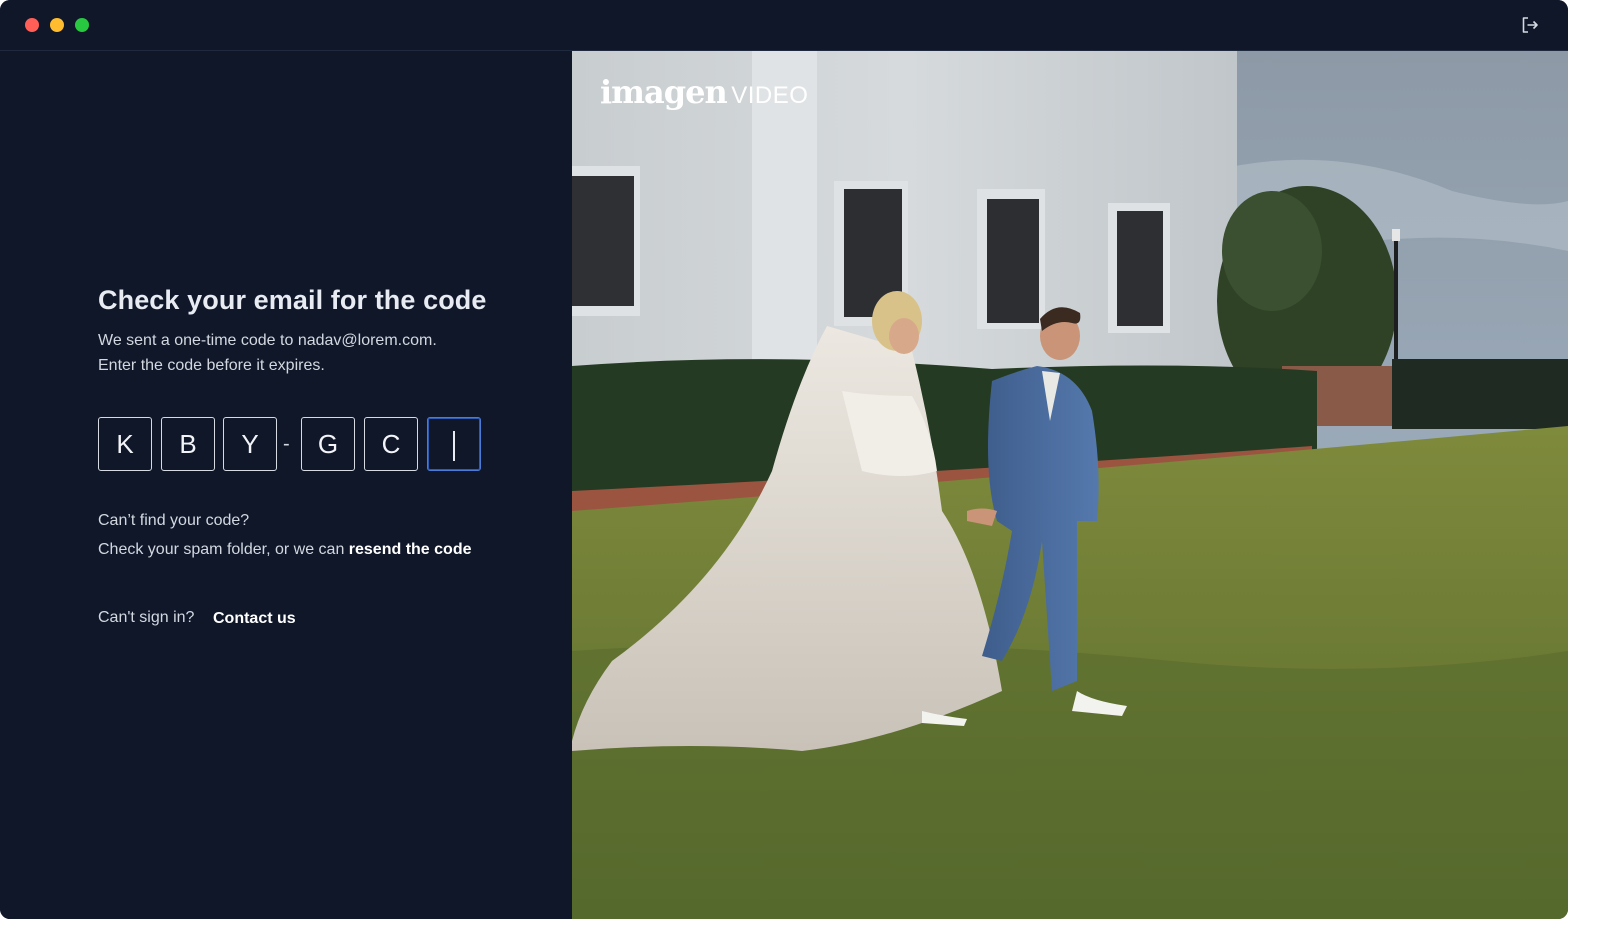 The image size is (1600, 938). What do you see at coordinates (250, 444) in the screenshot?
I see `code-digit-3: Y` at bounding box center [250, 444].